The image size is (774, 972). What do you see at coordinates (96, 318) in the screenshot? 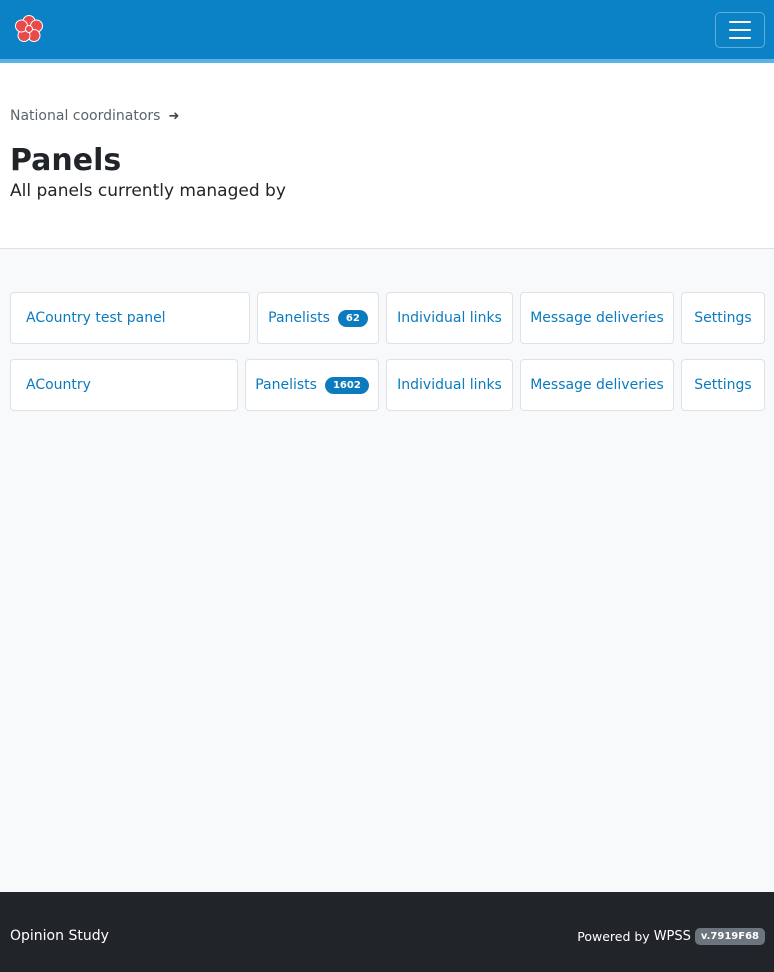
I see `panel-name: ACountry test panel` at bounding box center [96, 318].